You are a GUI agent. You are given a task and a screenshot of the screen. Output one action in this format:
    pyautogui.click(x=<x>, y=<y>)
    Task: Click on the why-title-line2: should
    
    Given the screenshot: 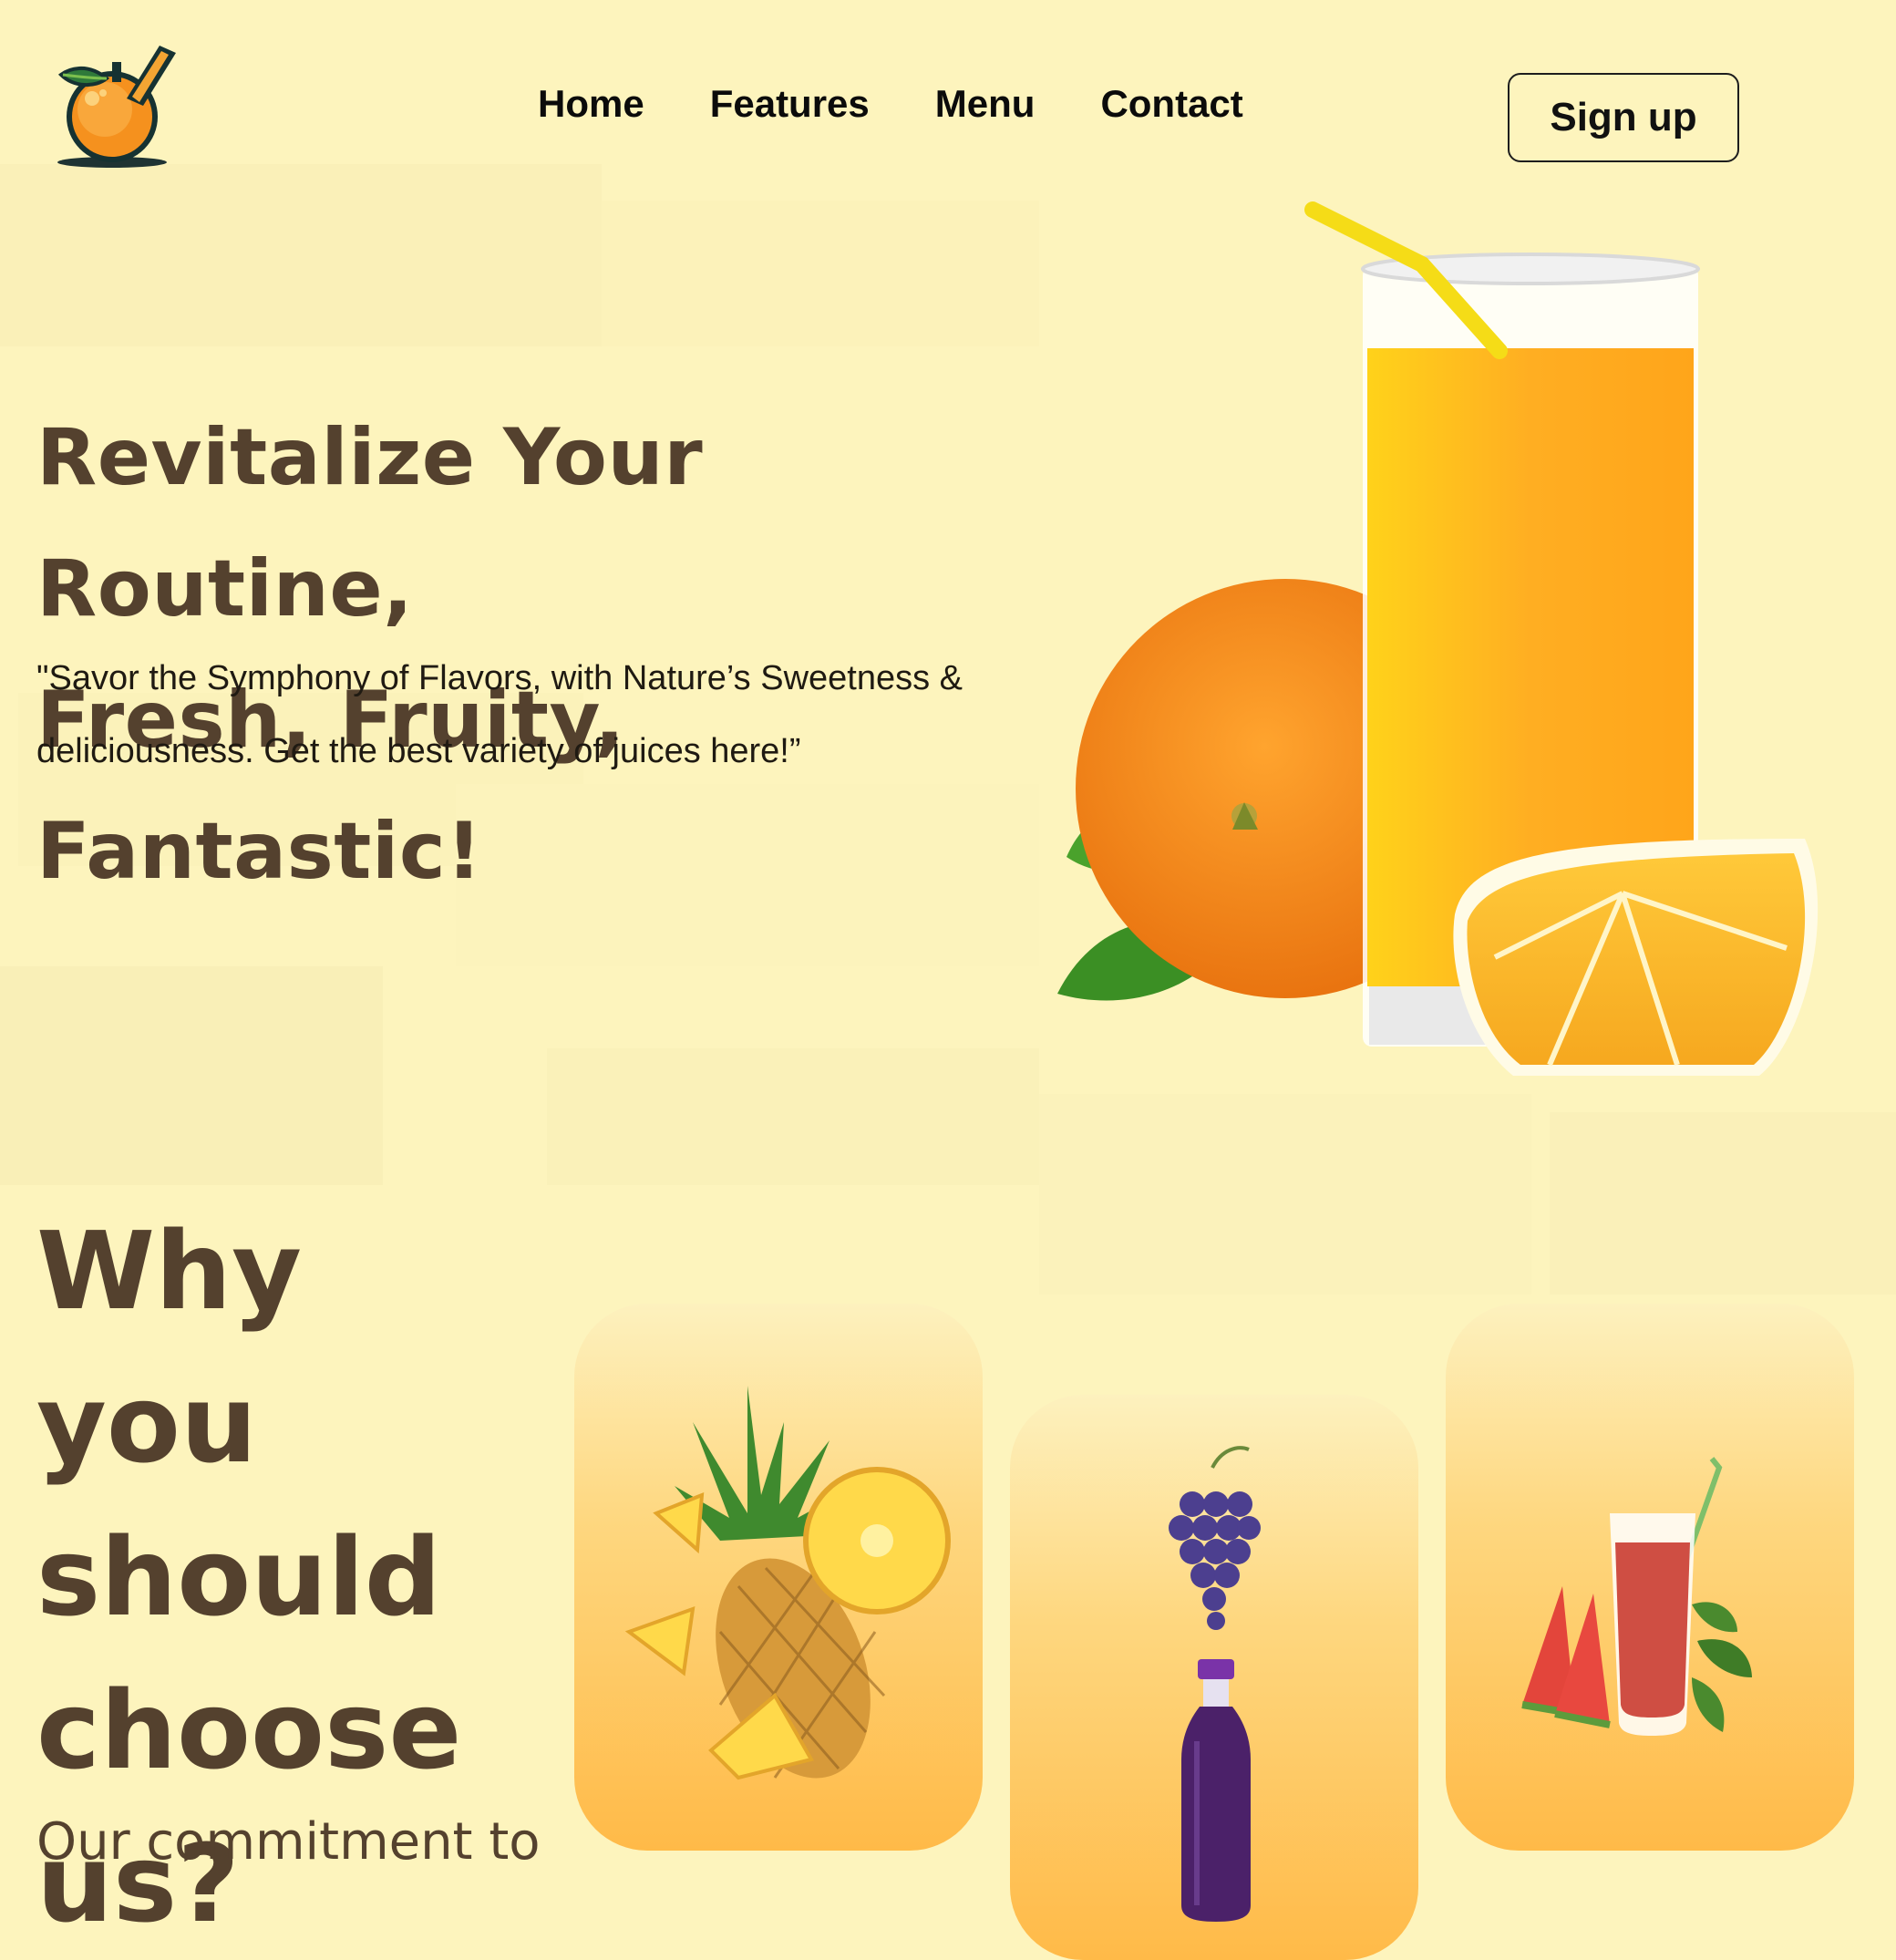 What is the action you would take?
    pyautogui.click(x=239, y=1577)
    